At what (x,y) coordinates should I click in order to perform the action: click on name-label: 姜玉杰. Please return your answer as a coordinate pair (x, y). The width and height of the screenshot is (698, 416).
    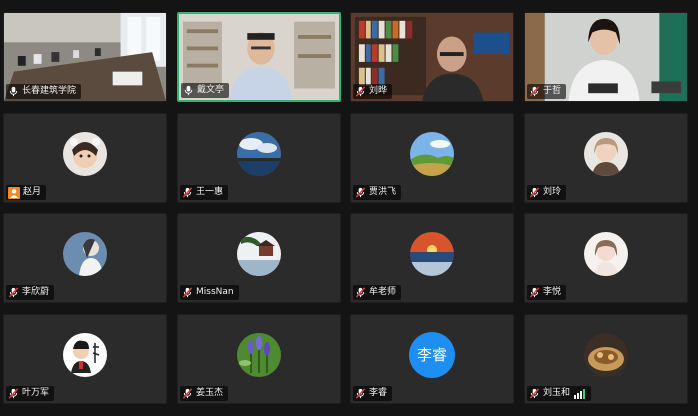
    Looking at the image, I should click on (204, 393).